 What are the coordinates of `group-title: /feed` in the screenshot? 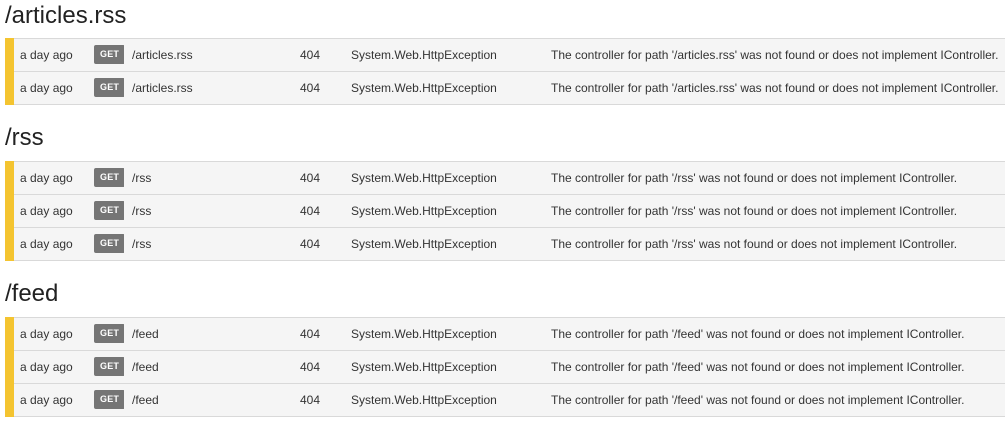 It's located at (32, 293).